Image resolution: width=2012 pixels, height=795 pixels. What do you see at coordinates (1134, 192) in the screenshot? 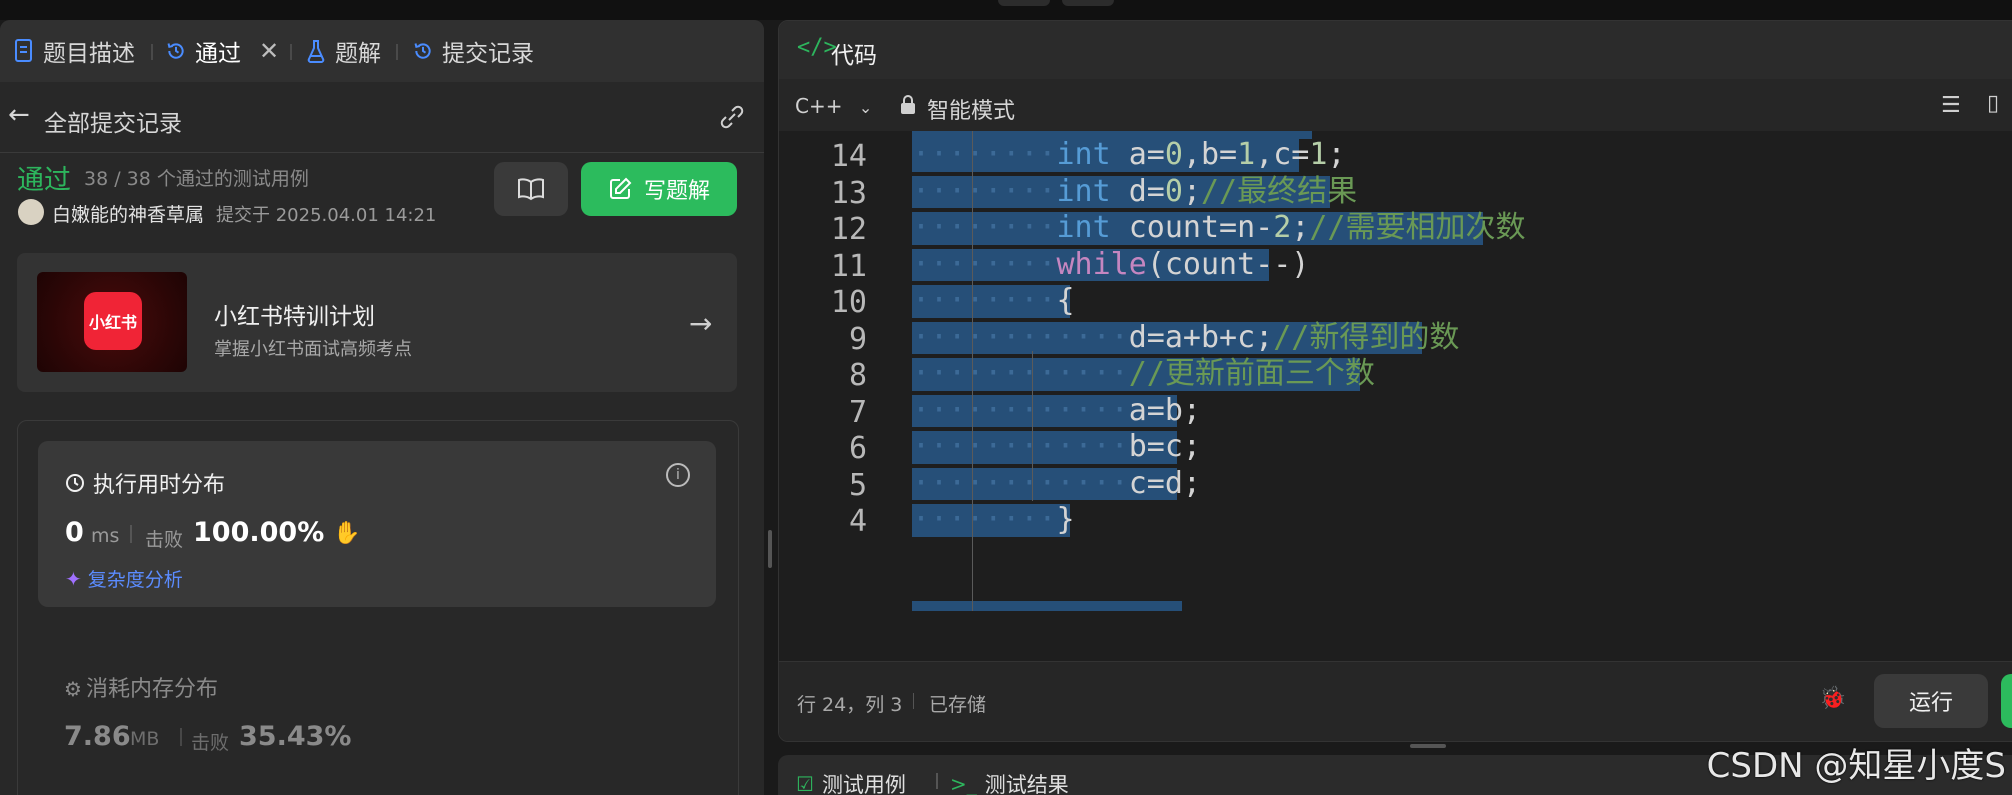
I see `code-line: ········int d=0;//最终结果` at bounding box center [1134, 192].